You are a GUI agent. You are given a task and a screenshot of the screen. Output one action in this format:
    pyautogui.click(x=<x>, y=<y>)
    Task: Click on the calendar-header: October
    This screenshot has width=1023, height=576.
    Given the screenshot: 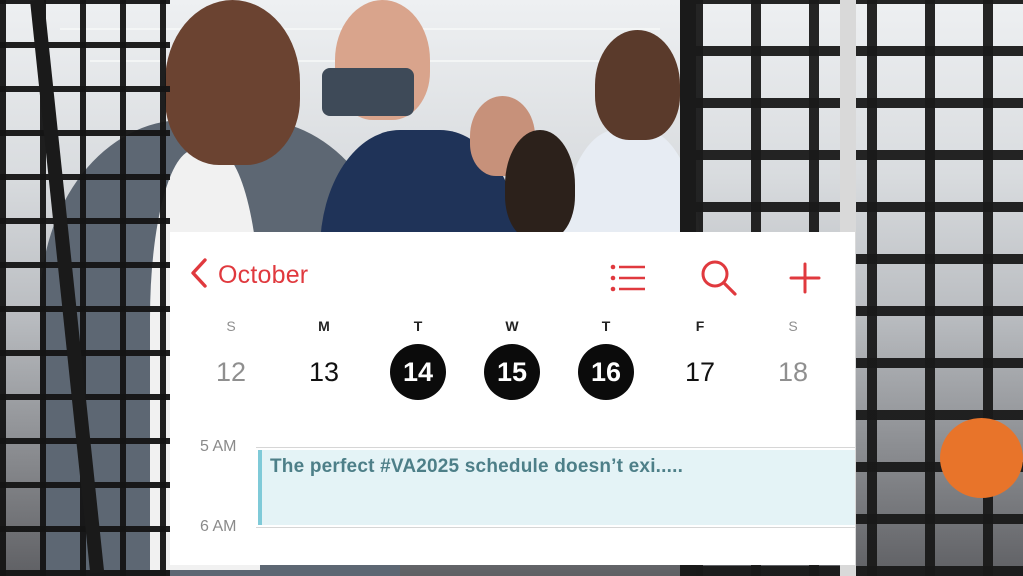 What is the action you would take?
    pyautogui.click(x=512, y=277)
    